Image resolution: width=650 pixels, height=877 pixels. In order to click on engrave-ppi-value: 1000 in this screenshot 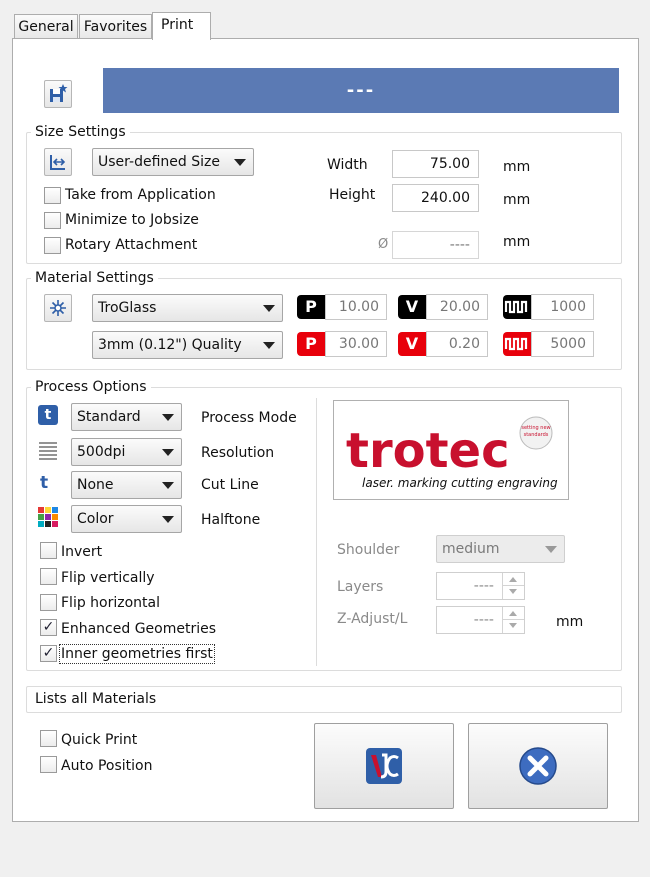, I will do `click(562, 307)`.